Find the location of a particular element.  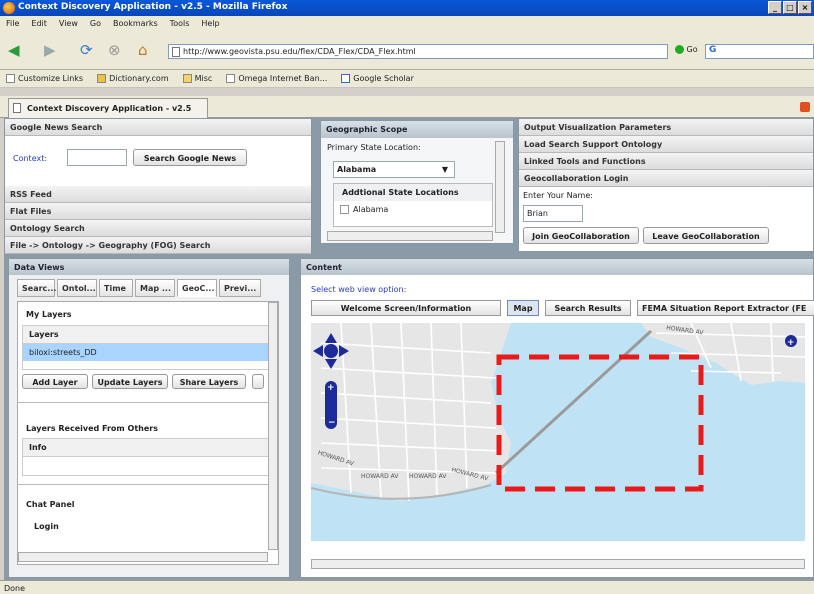

close-button: × is located at coordinates (805, 7).